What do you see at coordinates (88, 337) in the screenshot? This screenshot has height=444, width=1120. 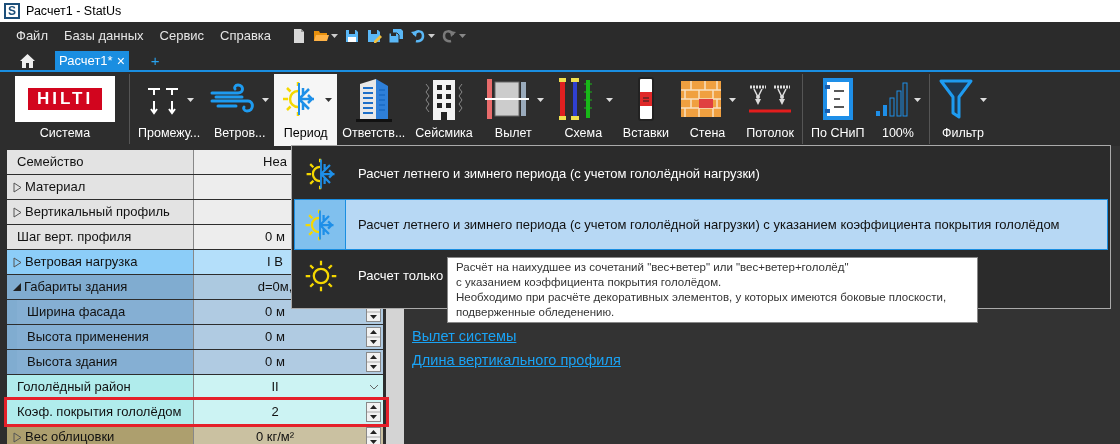 I see `property-name: Высота применения` at bounding box center [88, 337].